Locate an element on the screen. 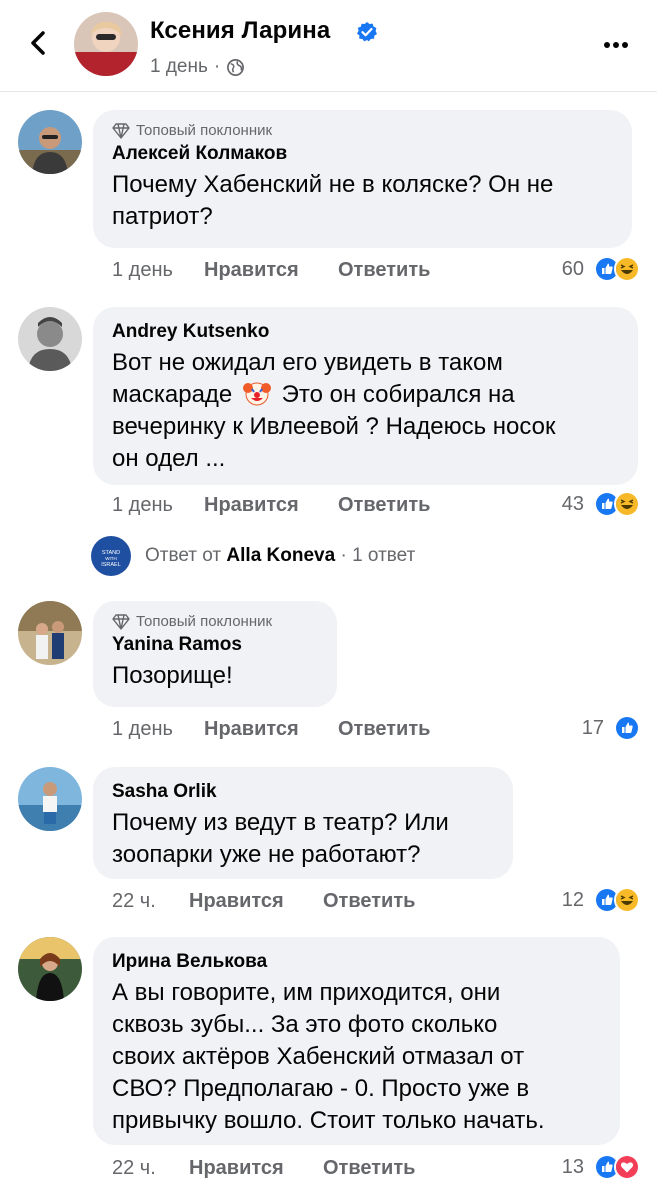 The image size is (657, 1200). back-arrow-icon is located at coordinates (39, 43).